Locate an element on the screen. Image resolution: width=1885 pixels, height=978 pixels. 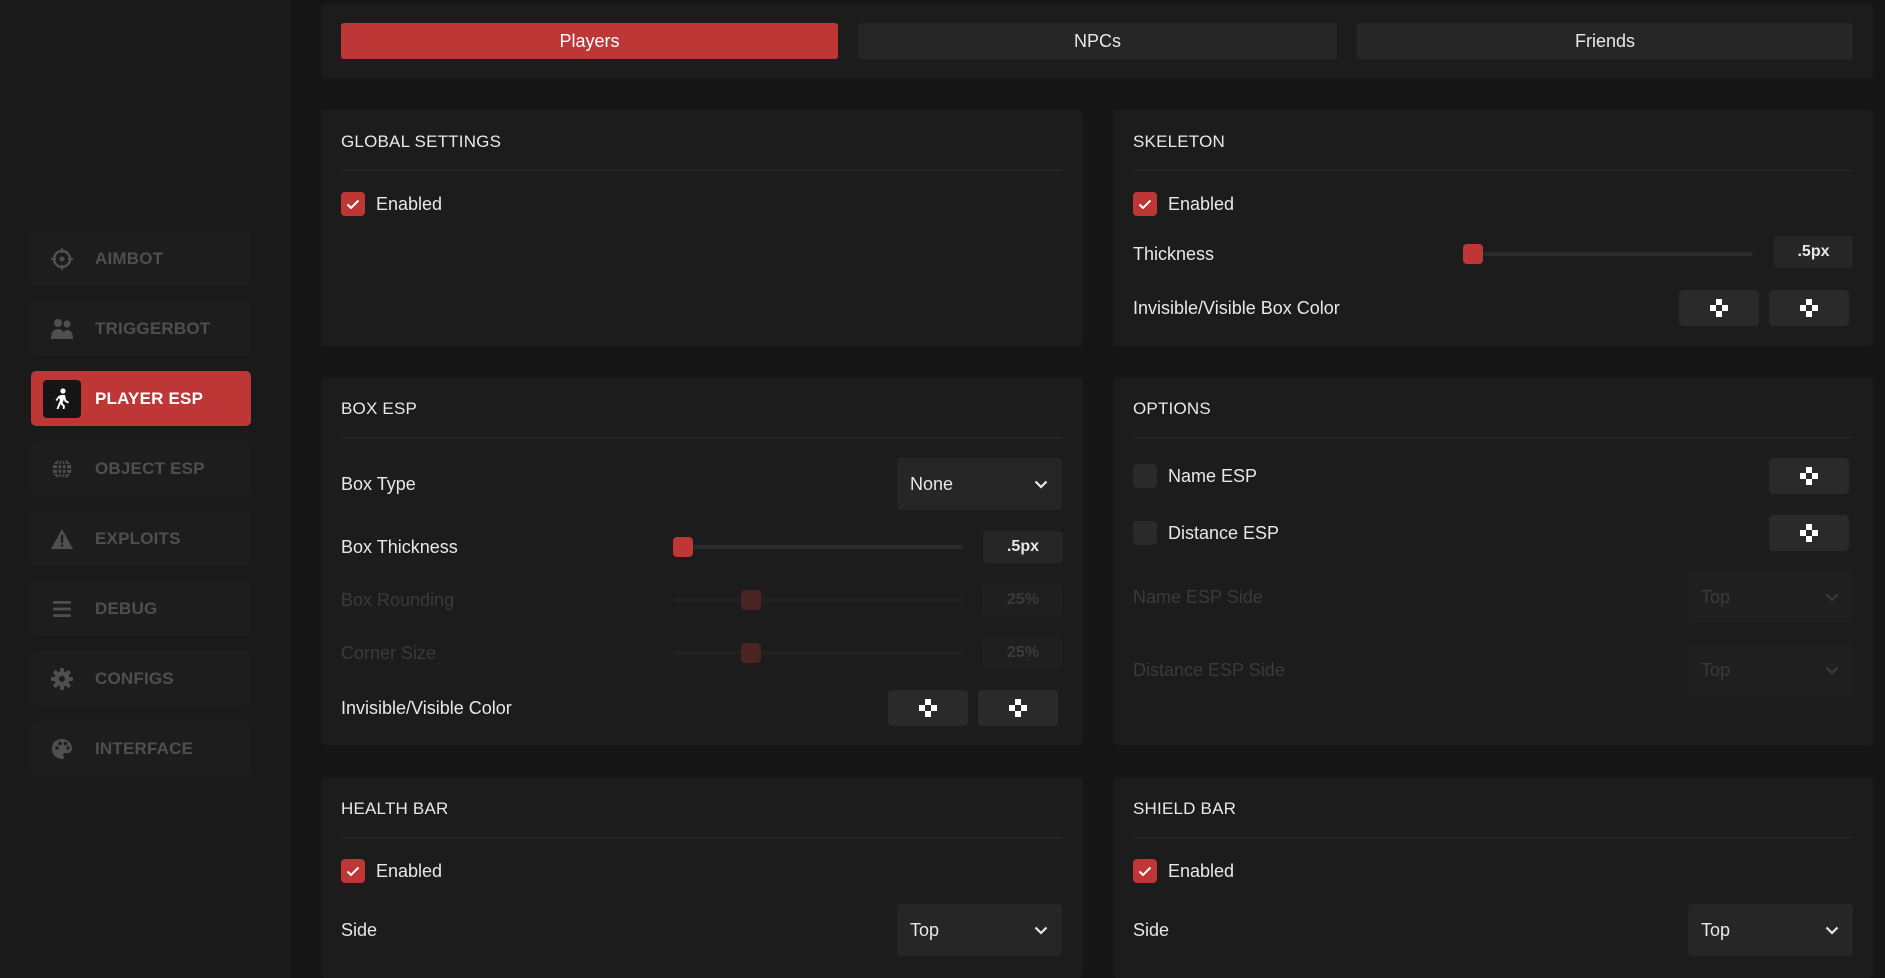
box-rounding-value: 25% is located at coordinates (1023, 600).